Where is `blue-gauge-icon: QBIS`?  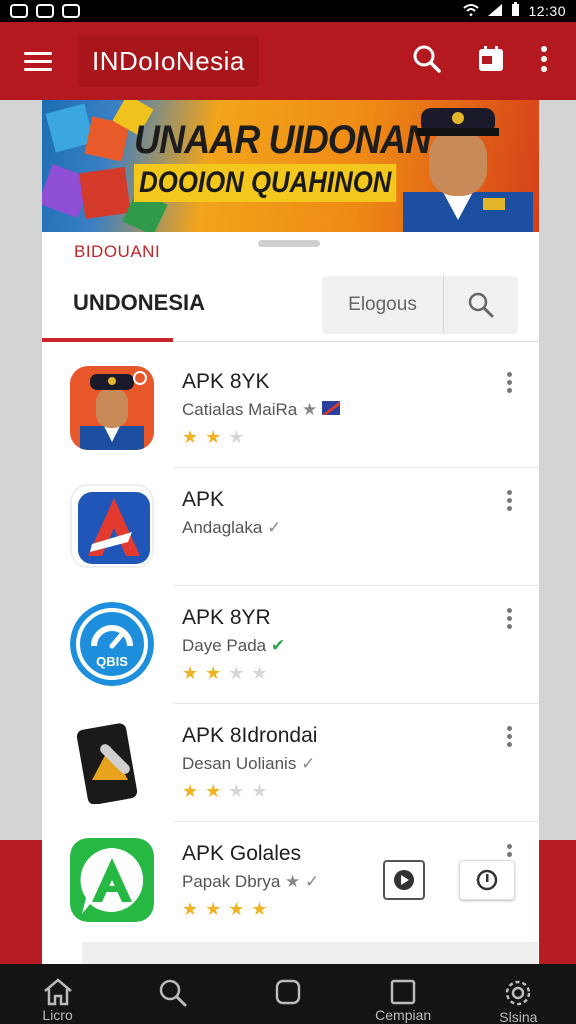 blue-gauge-icon: QBIS is located at coordinates (112, 644).